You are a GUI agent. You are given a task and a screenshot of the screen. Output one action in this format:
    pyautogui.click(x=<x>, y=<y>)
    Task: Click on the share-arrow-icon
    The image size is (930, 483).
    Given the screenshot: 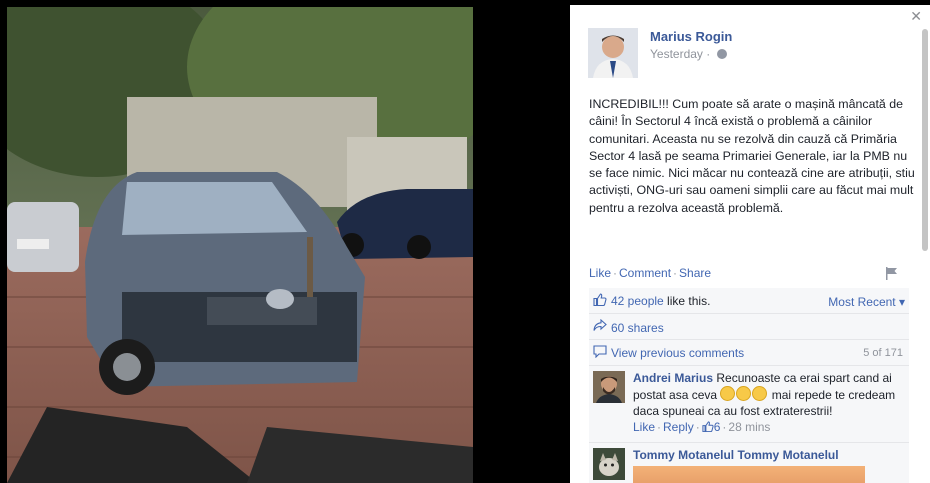 What is the action you would take?
    pyautogui.click(x=600, y=325)
    